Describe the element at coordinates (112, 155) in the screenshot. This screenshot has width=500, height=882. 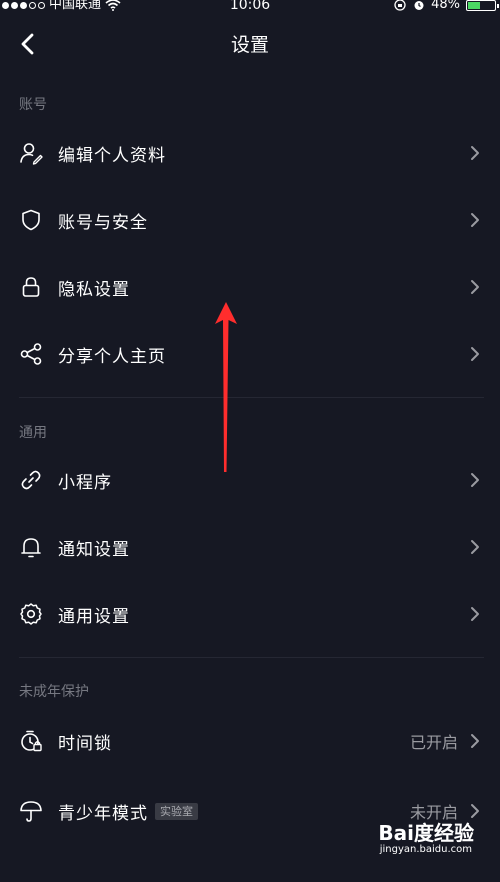
I see `row-label: 编辑个人资料` at that location.